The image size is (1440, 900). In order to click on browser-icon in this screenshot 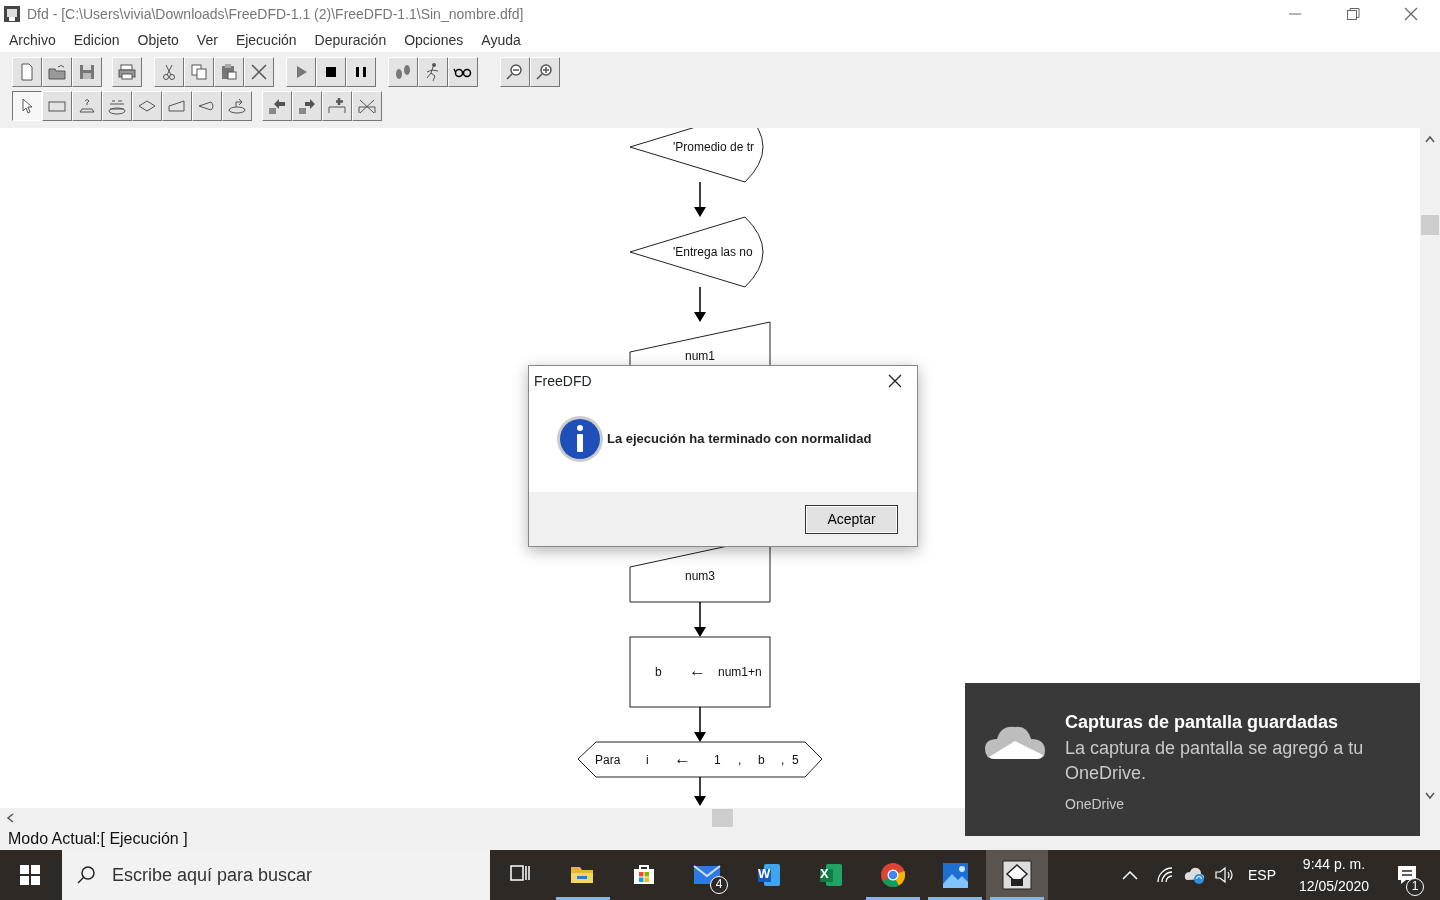, I will do `click(893, 875)`.